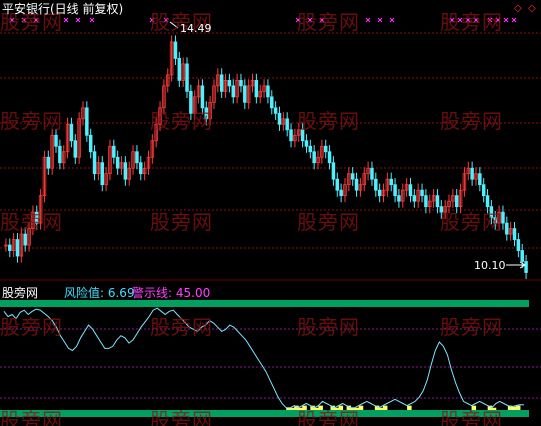 Image resolution: width=541 pixels, height=426 pixels. I want to click on chart-title: 平安银行(日线 前复权), so click(63, 9).